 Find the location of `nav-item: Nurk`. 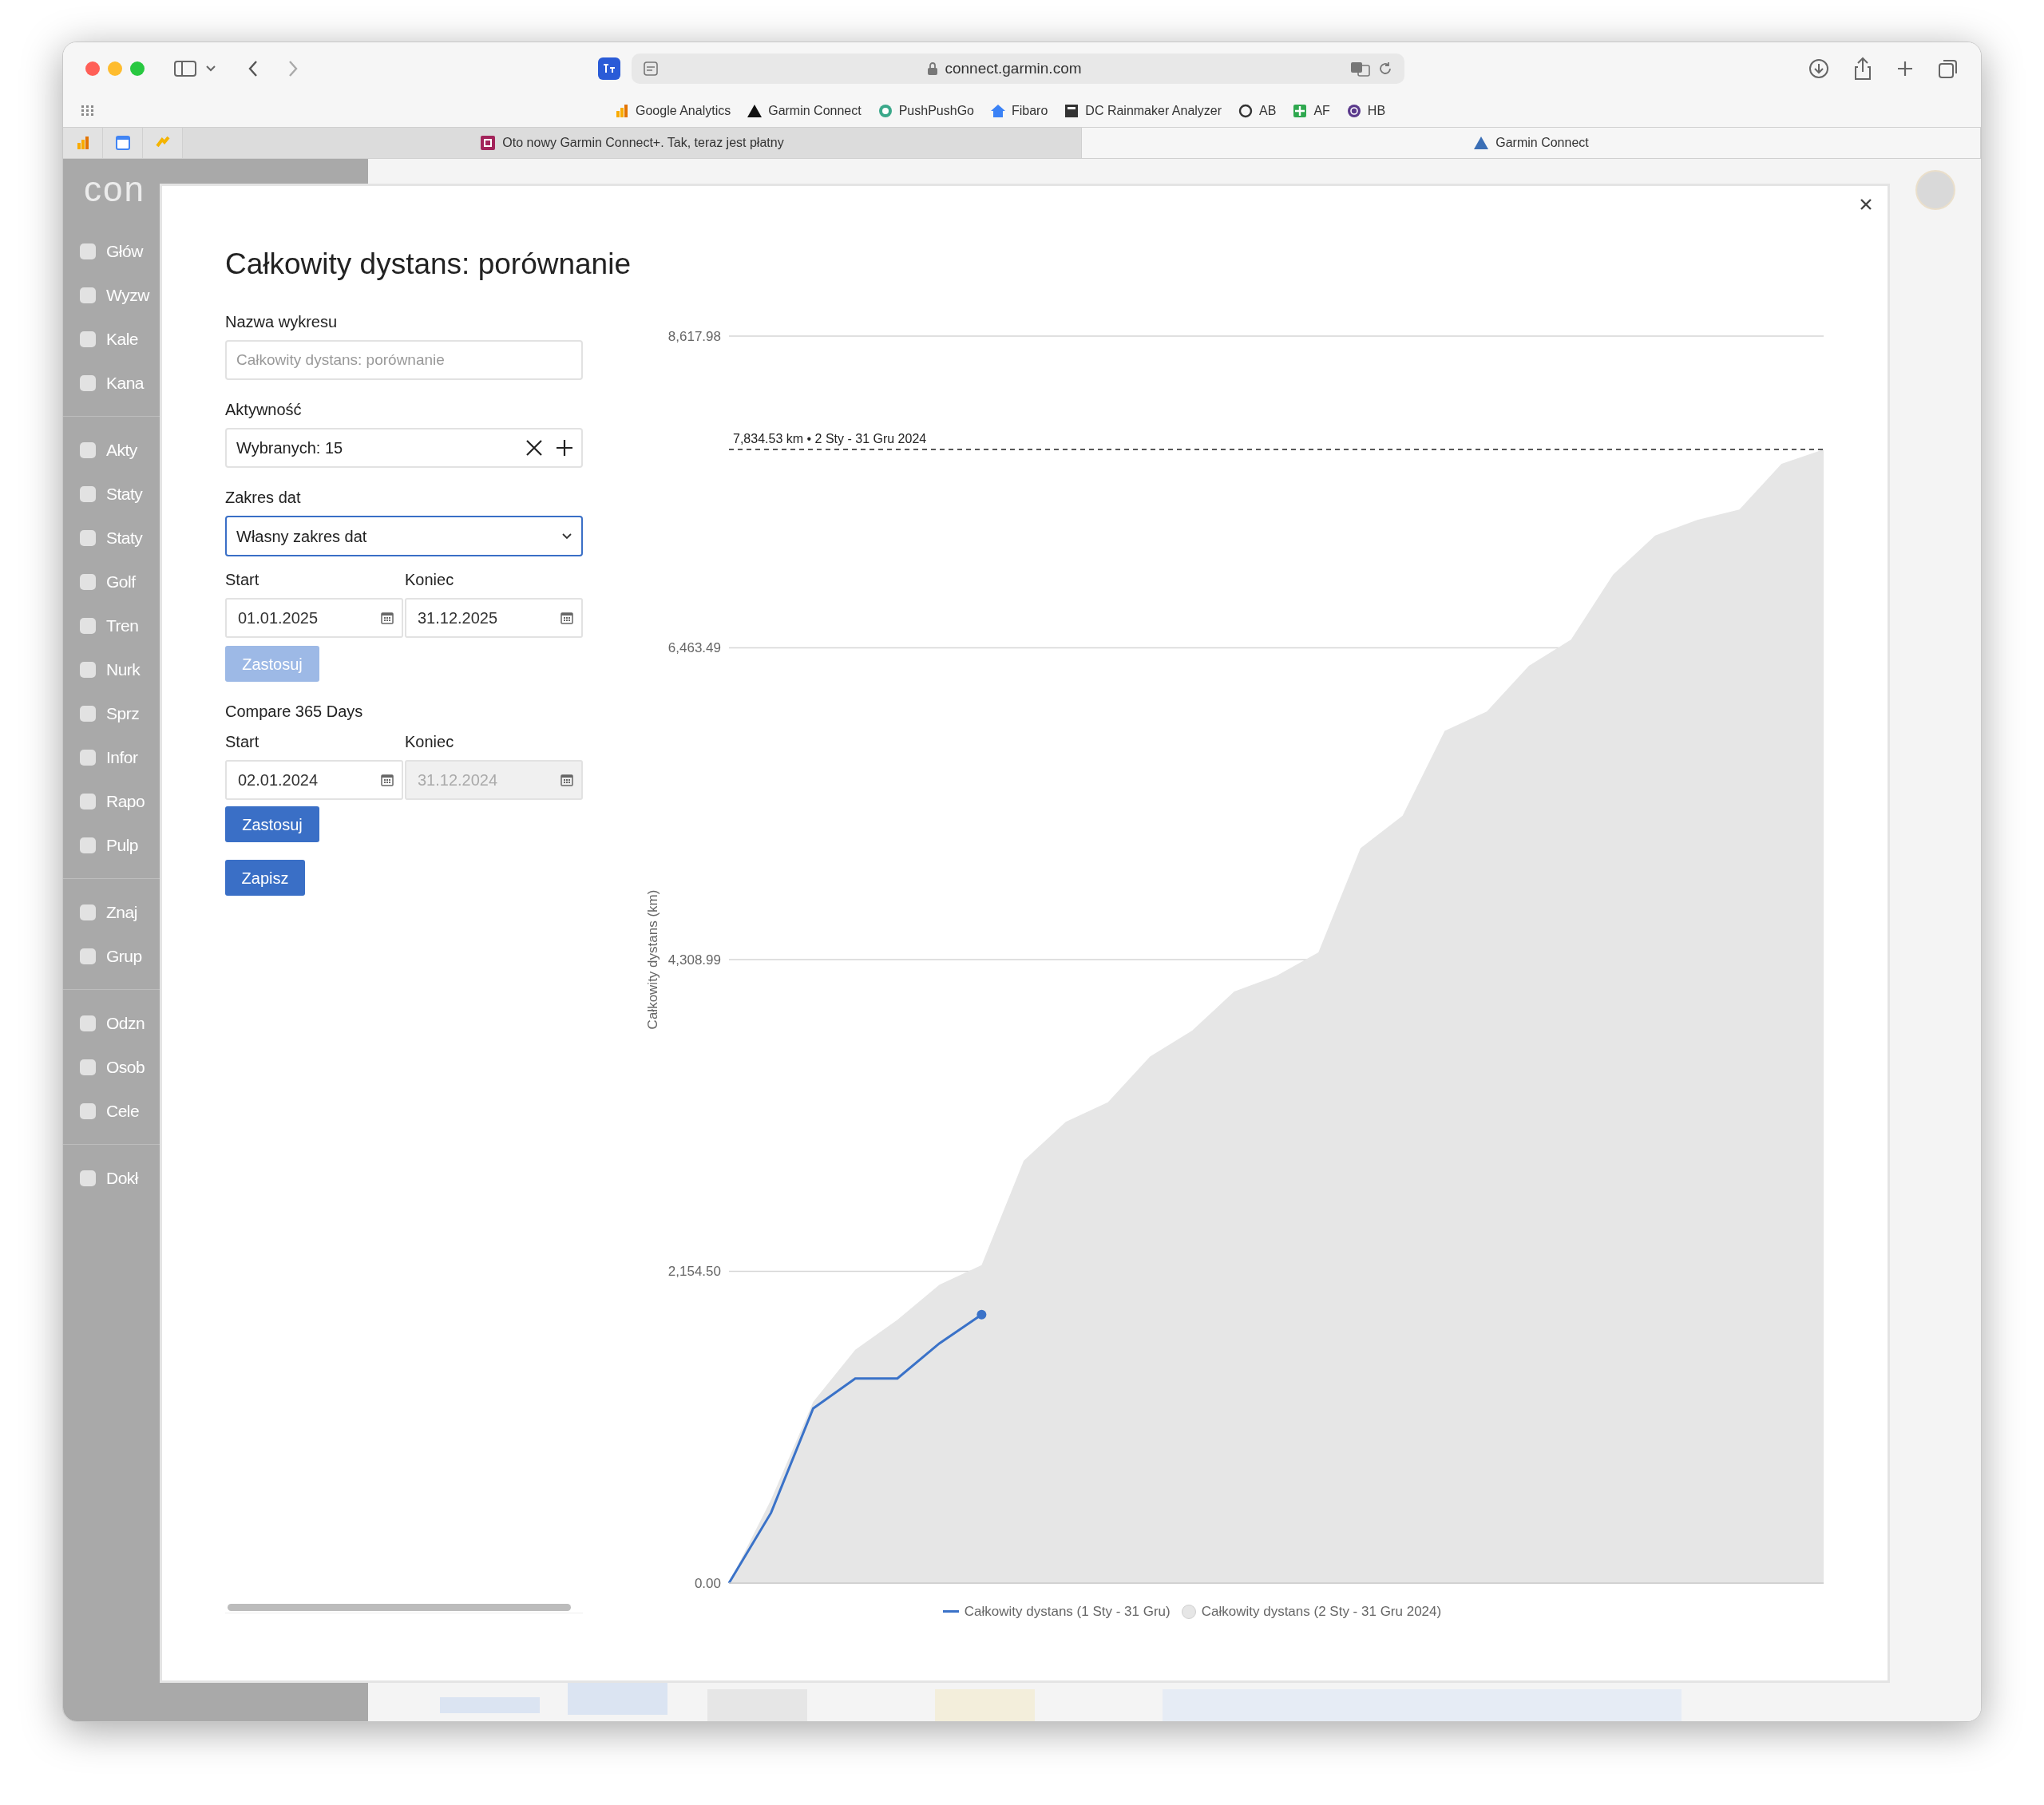

nav-item: Nurk is located at coordinates (123, 669).